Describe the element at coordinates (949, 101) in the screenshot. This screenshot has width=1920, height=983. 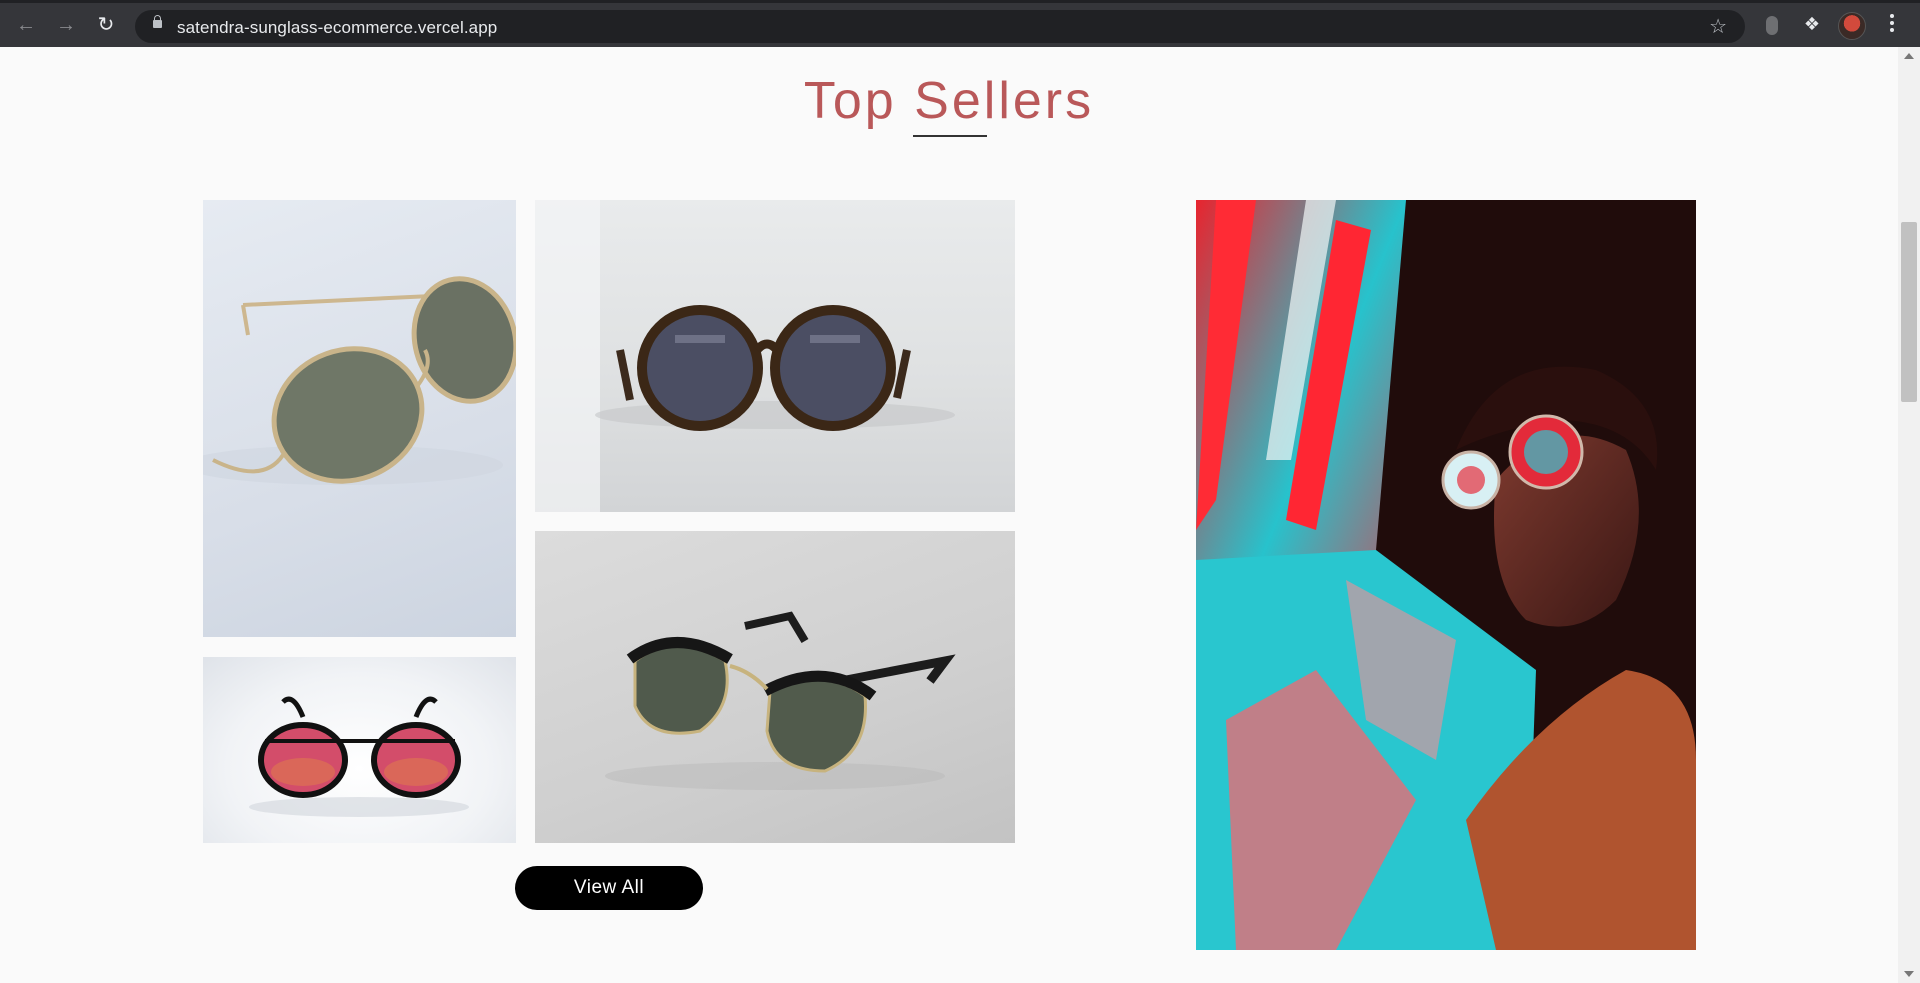
I see `section-title: Top Sellers` at that location.